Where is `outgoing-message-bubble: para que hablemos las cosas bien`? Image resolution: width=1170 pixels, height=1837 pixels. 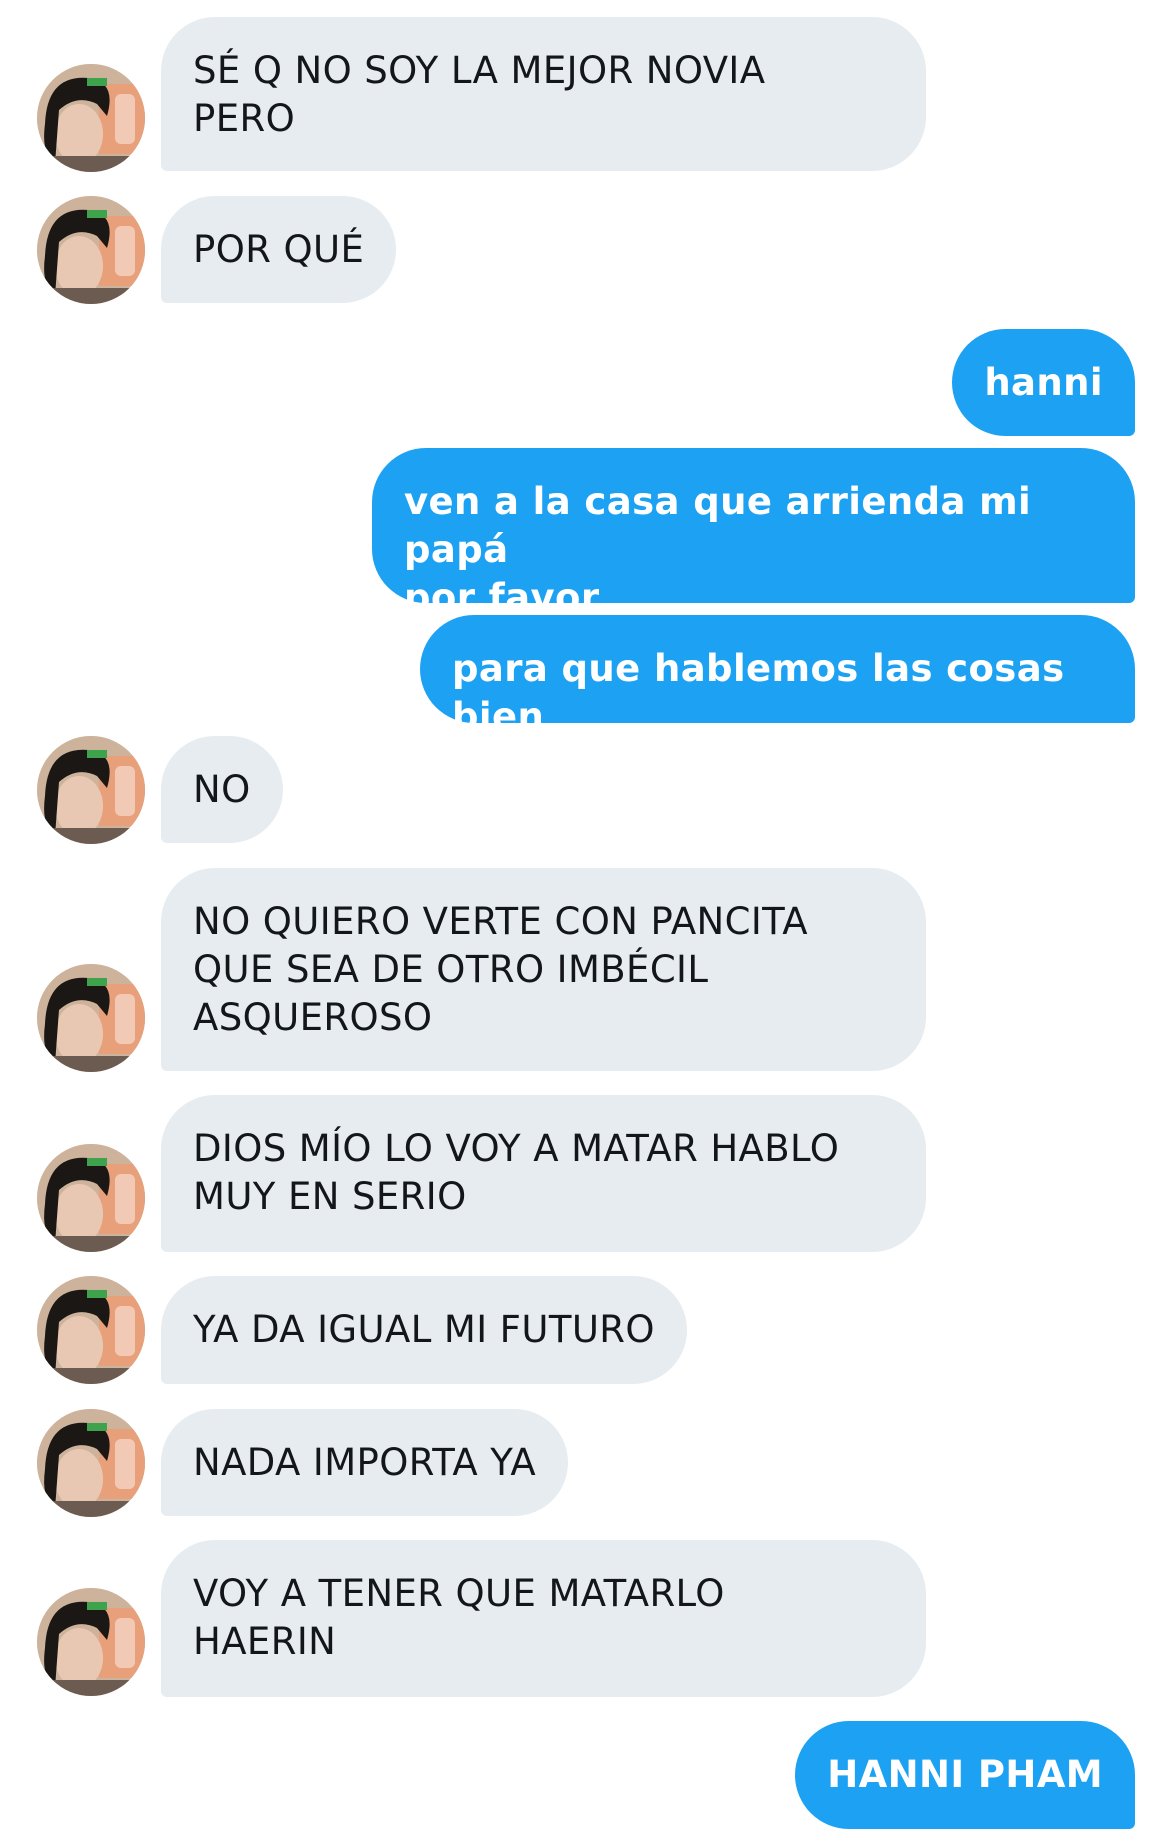
outgoing-message-bubble: para que hablemos las cosas bien is located at coordinates (777, 676).